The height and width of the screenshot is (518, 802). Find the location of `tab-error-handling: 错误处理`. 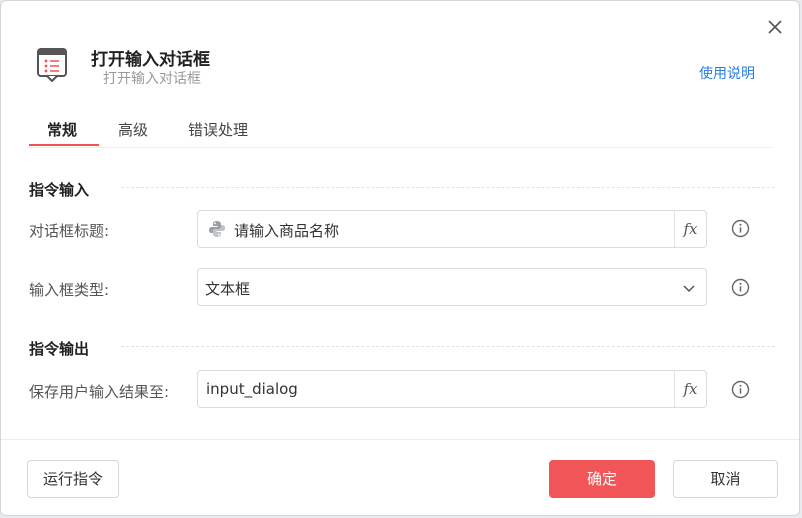

tab-error-handling: 错误处理 is located at coordinates (218, 129).